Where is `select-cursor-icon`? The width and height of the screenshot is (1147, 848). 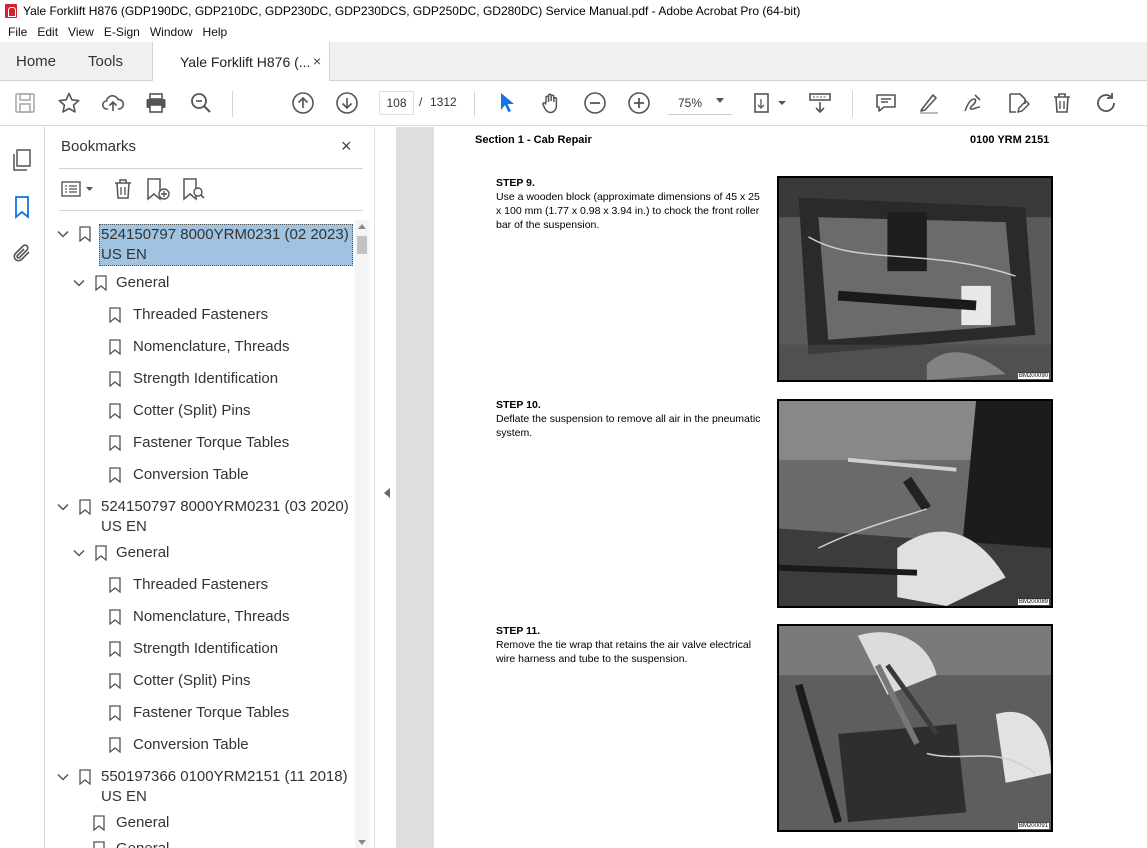 select-cursor-icon is located at coordinates (507, 103).